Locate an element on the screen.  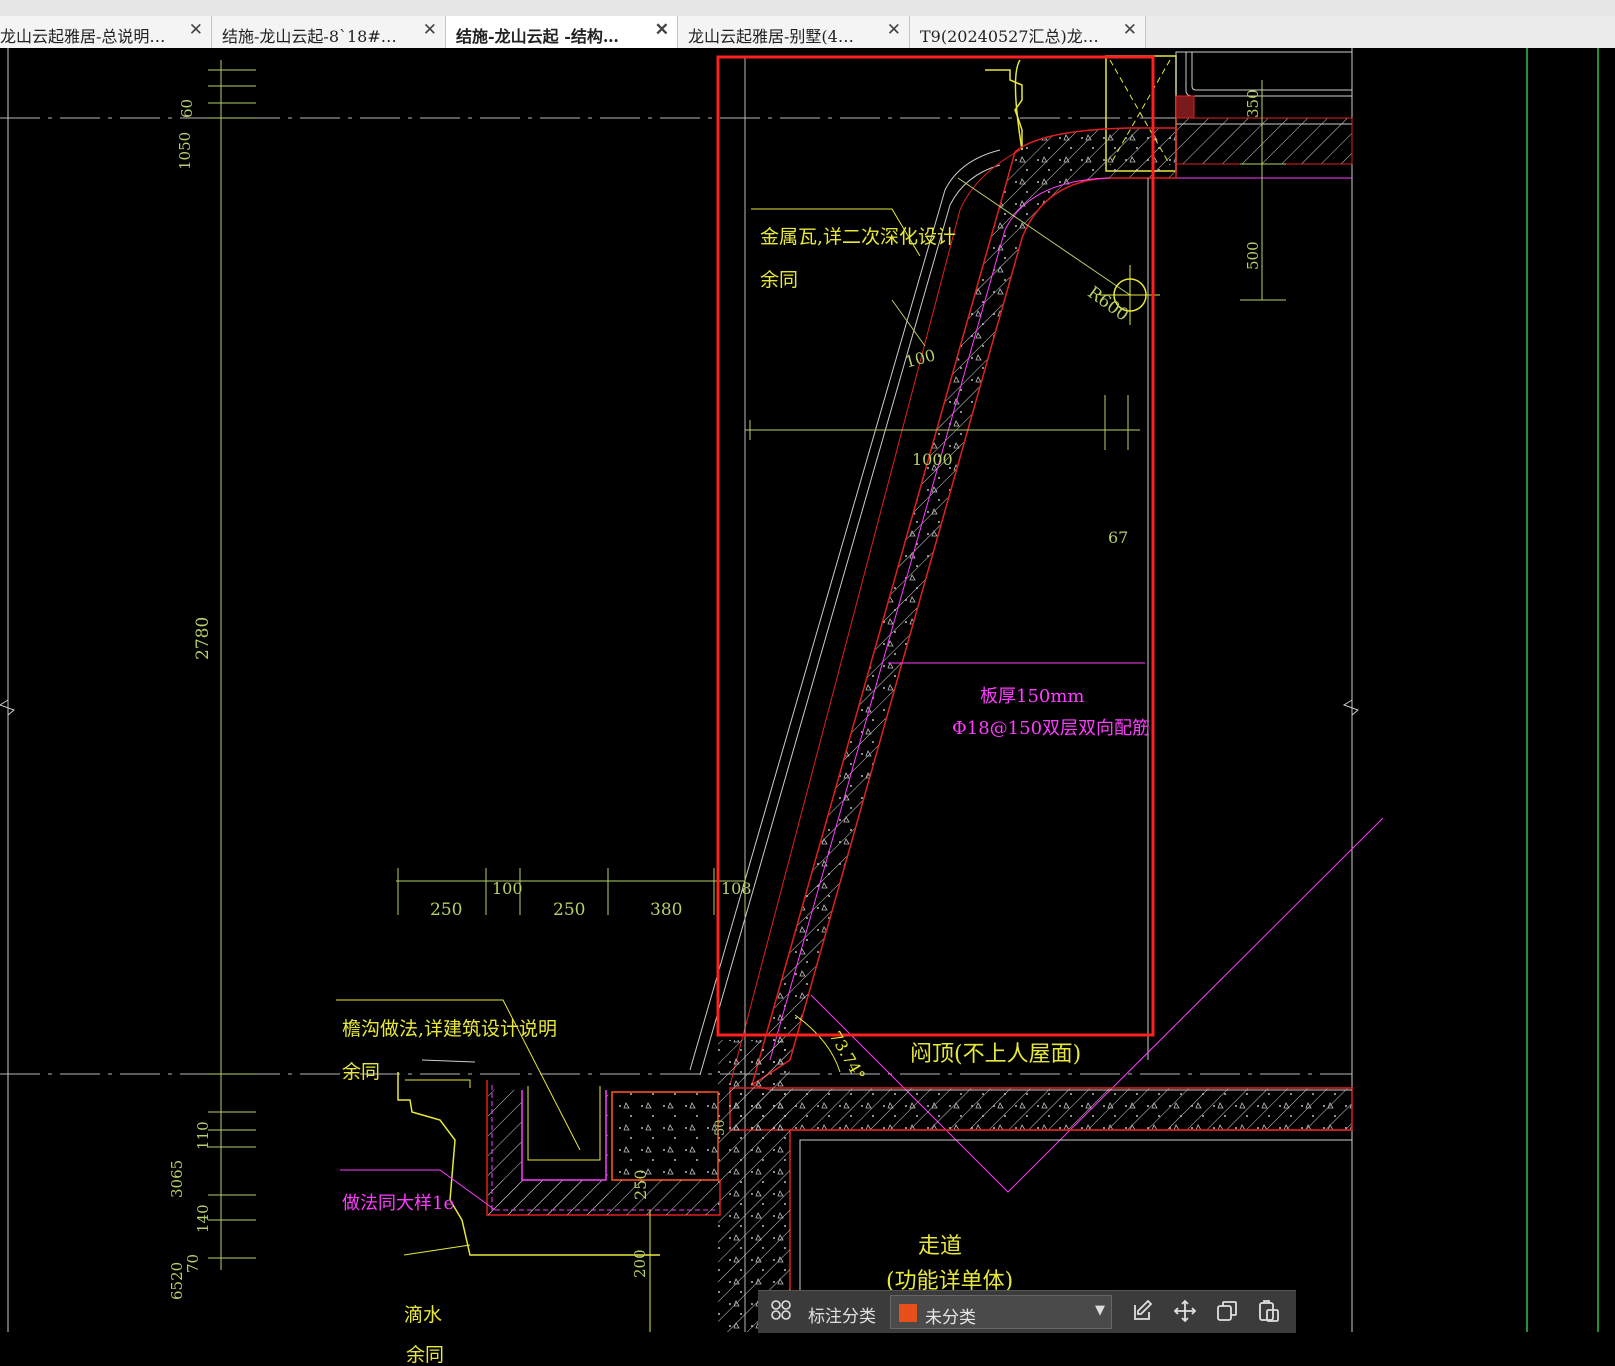
tab-structure-active: 结施-龙山云起 -结构… ✕ is located at coordinates (562, 32).